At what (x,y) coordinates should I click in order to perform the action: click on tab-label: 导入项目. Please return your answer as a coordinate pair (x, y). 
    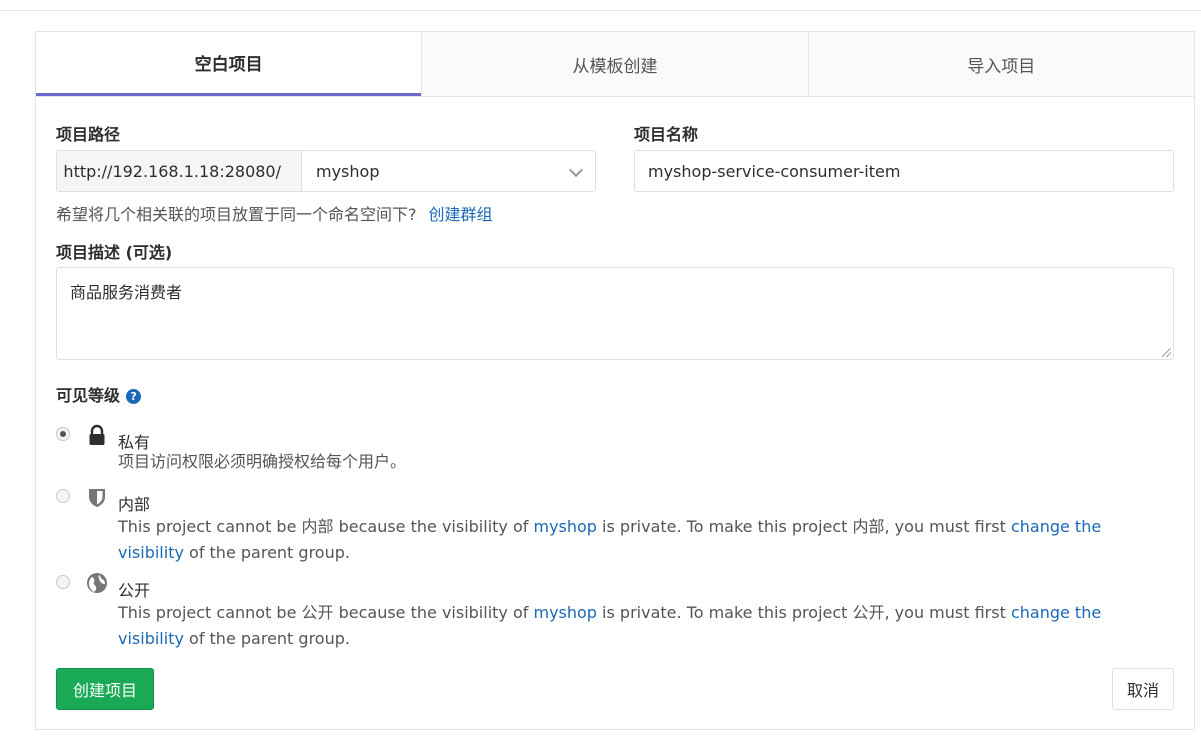
    Looking at the image, I should click on (1001, 66).